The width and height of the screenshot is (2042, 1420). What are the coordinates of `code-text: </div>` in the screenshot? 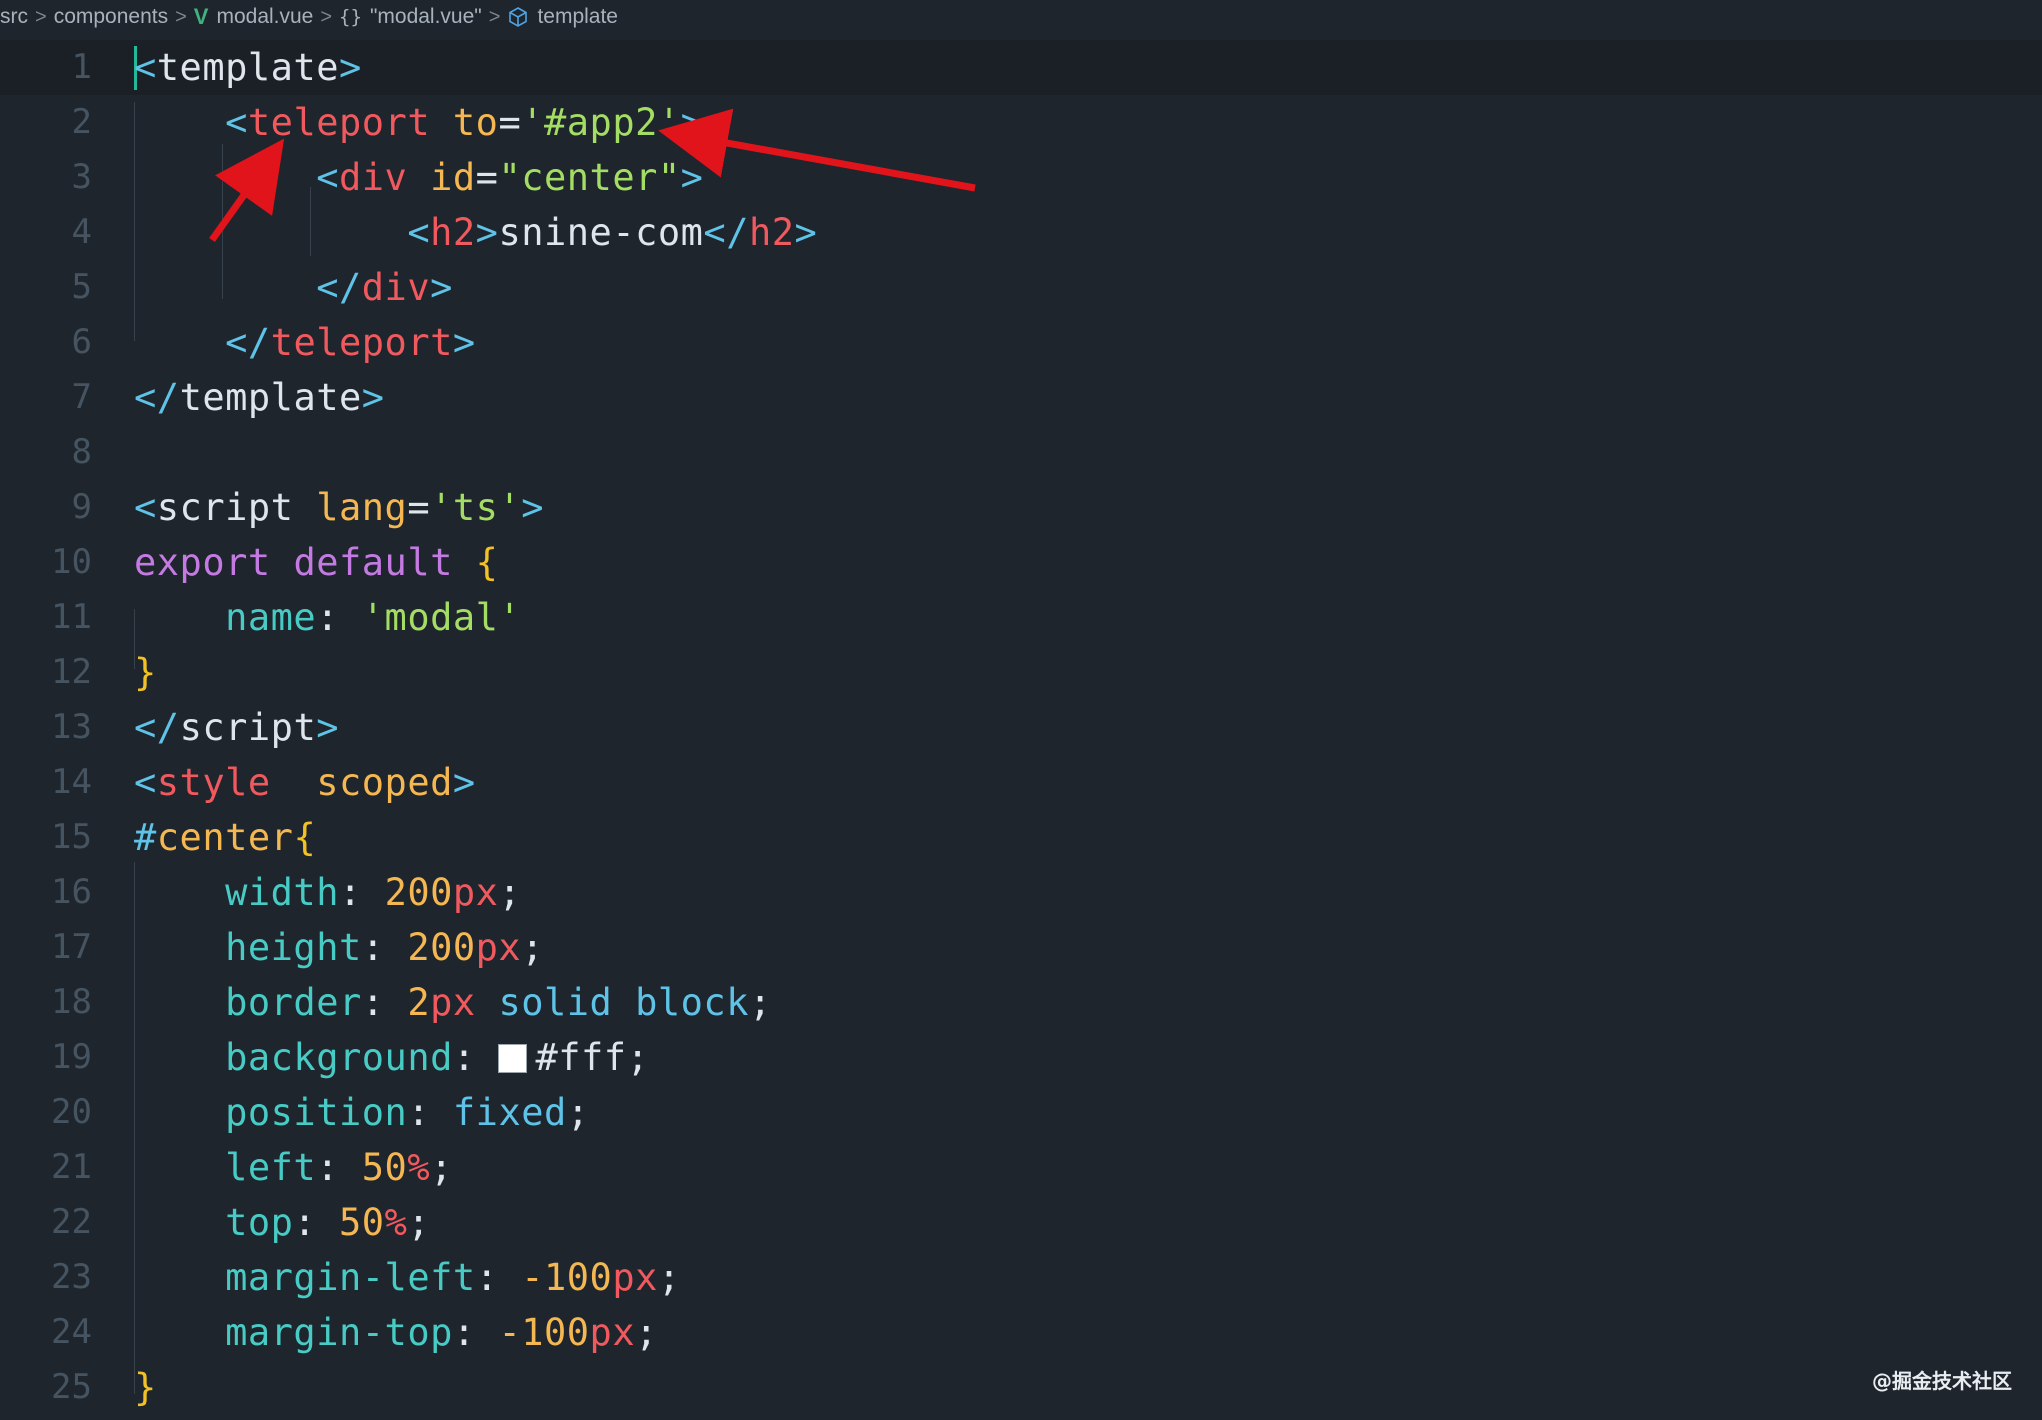 It's located at (293, 287).